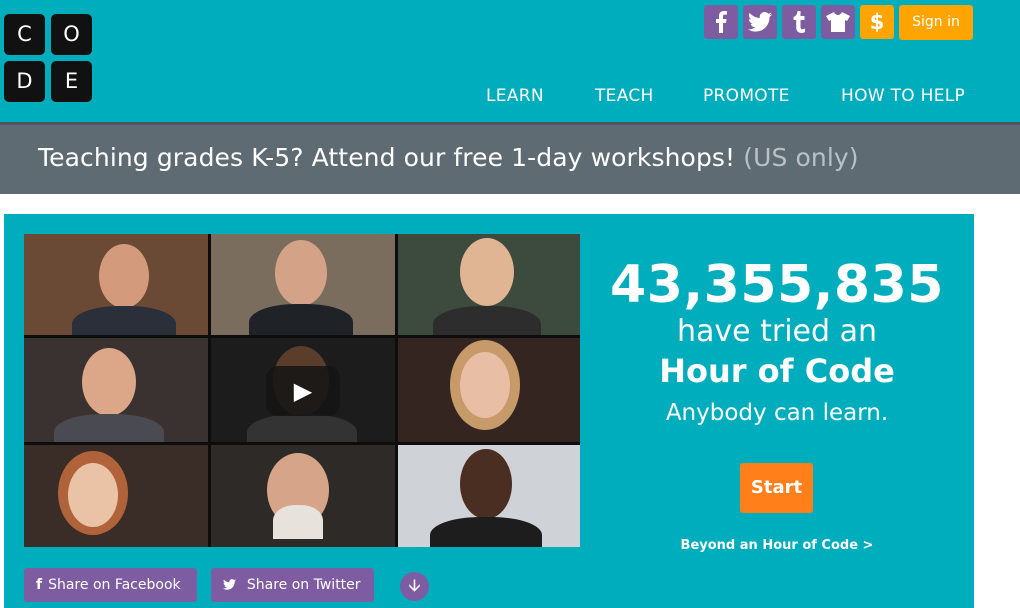 This screenshot has width=1020, height=608. Describe the element at coordinates (799, 22) in the screenshot. I see `tumblr-icon` at that location.